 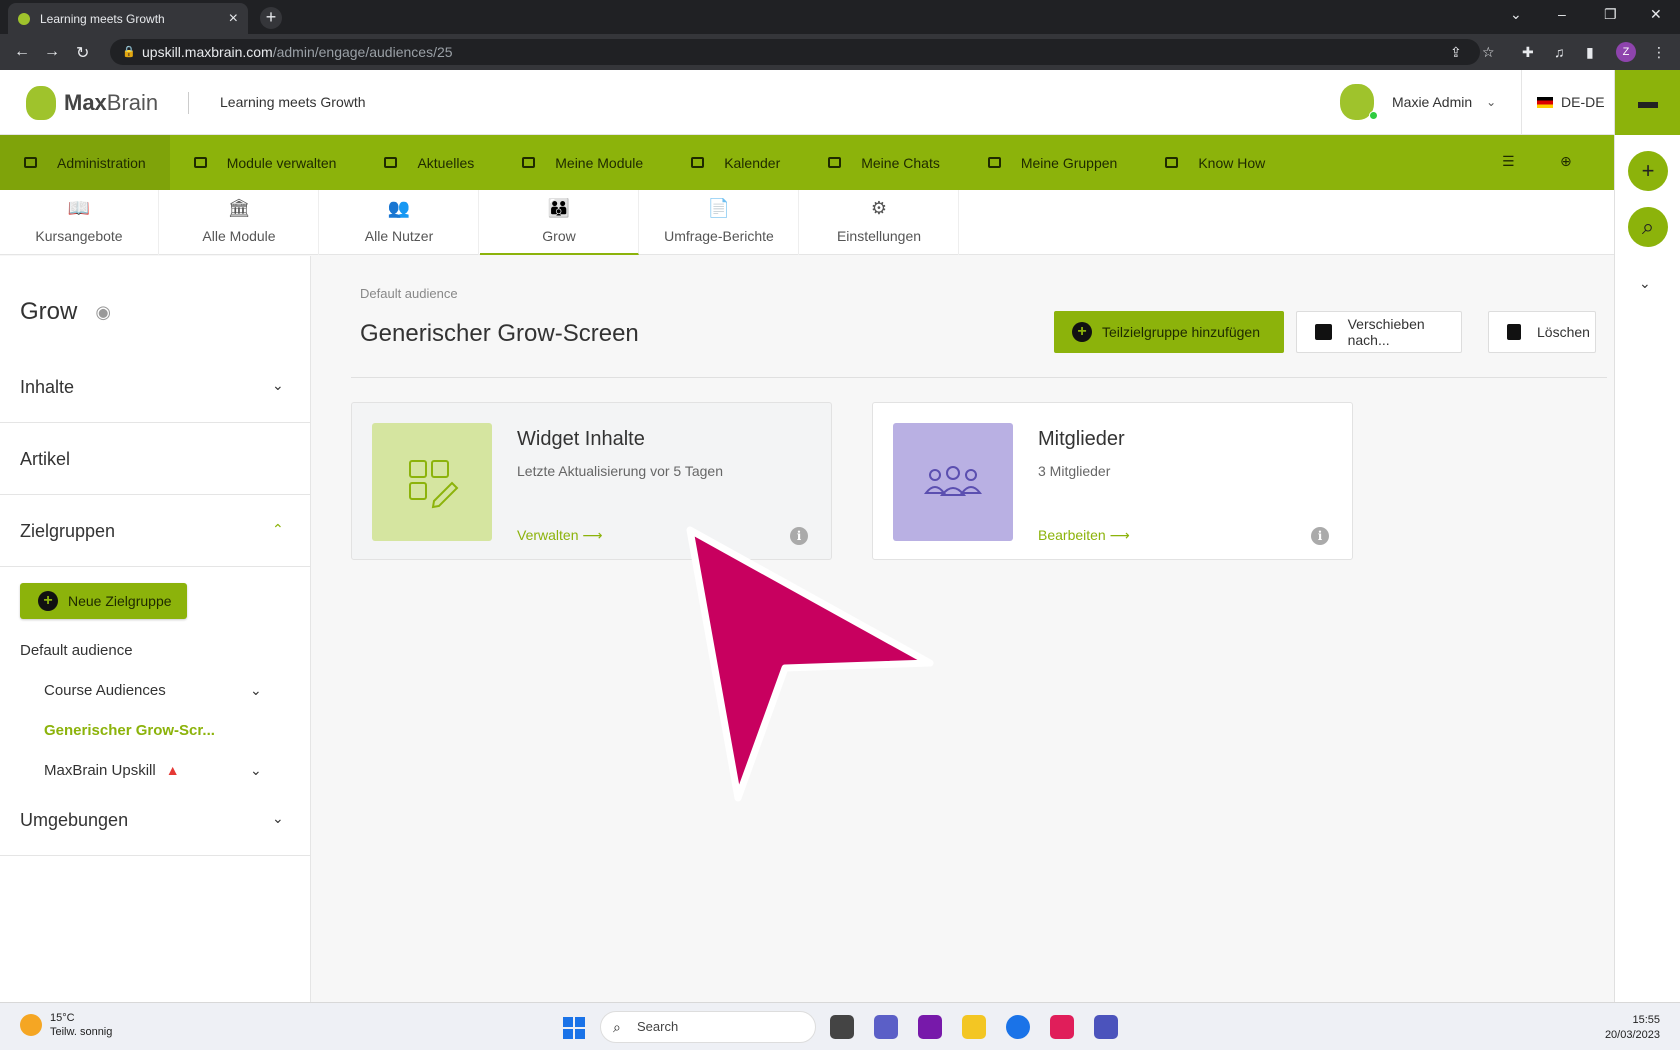 What do you see at coordinates (1626, 52) in the screenshot?
I see `profile-avatar: Z` at bounding box center [1626, 52].